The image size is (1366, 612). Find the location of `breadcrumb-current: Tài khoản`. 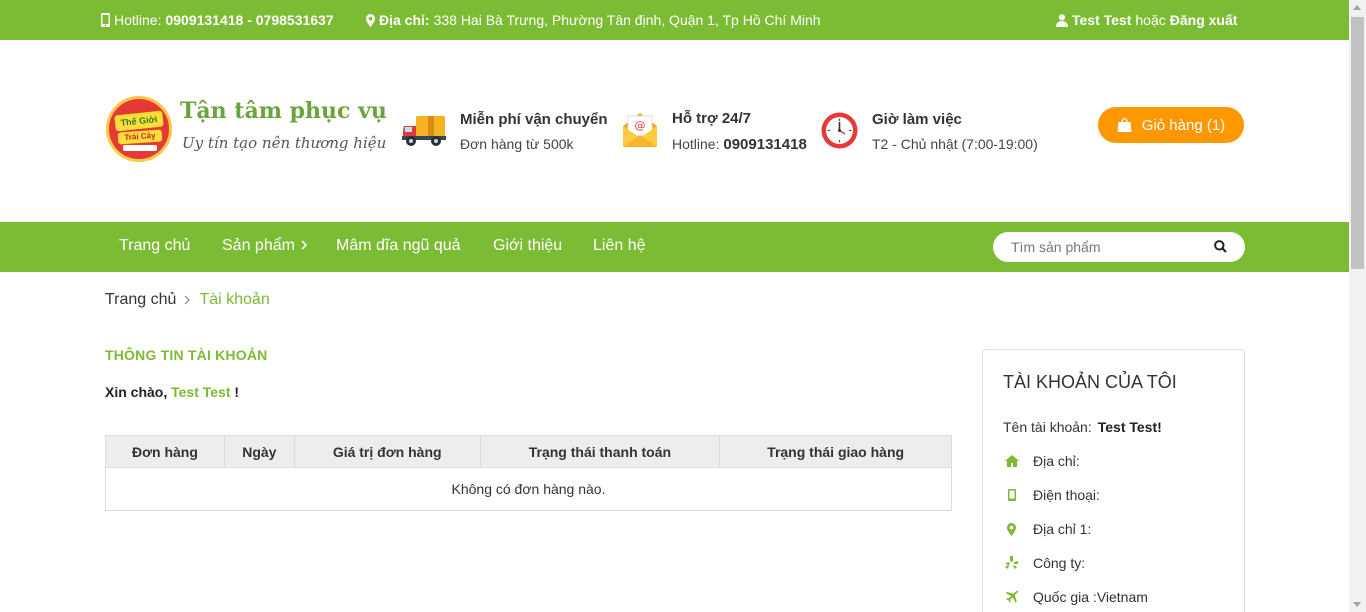

breadcrumb-current: Tài khoản is located at coordinates (234, 299).